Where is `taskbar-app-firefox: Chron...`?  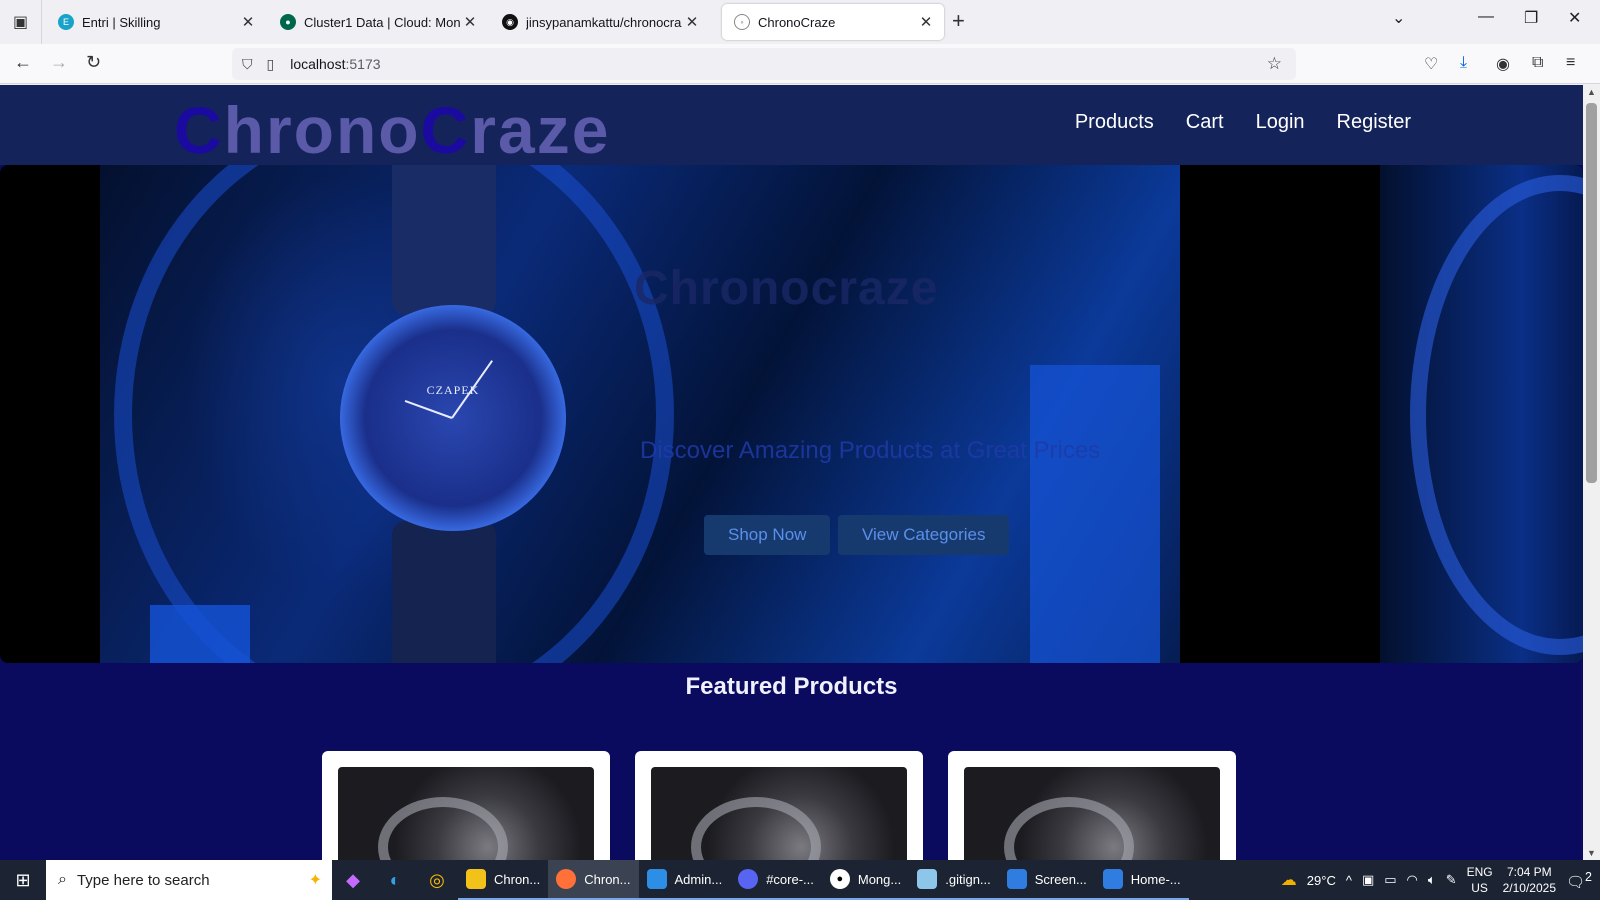
taskbar-app-firefox: Chron... is located at coordinates (593, 880).